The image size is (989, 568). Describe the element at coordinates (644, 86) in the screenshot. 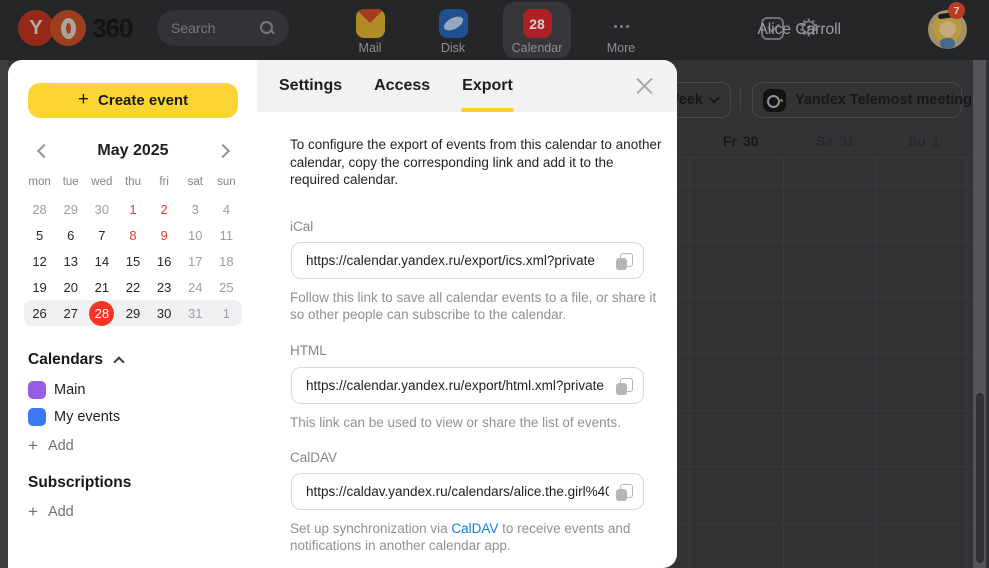

I see `close-icon` at that location.